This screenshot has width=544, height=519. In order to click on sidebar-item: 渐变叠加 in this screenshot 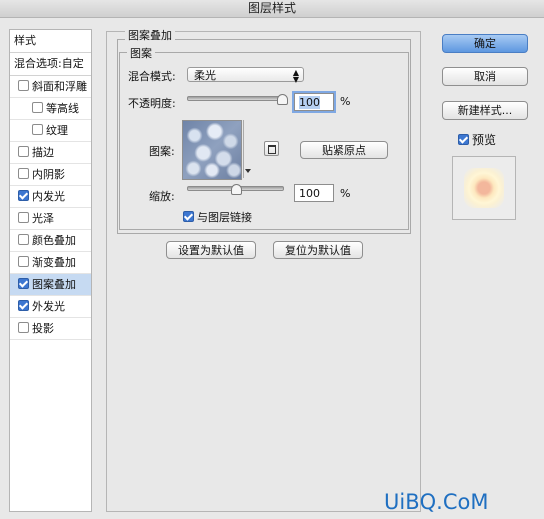, I will do `click(50, 263)`.